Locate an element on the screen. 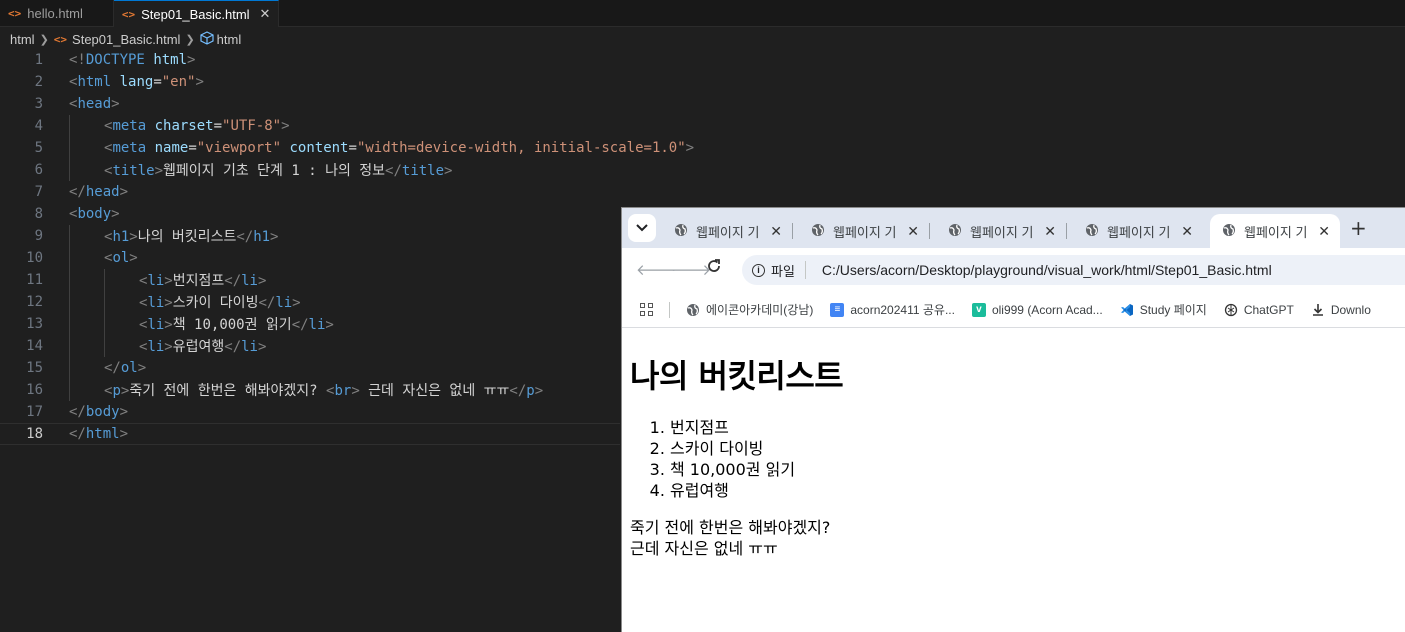 The width and height of the screenshot is (1405, 632). line-number: 15 is located at coordinates (34, 368).